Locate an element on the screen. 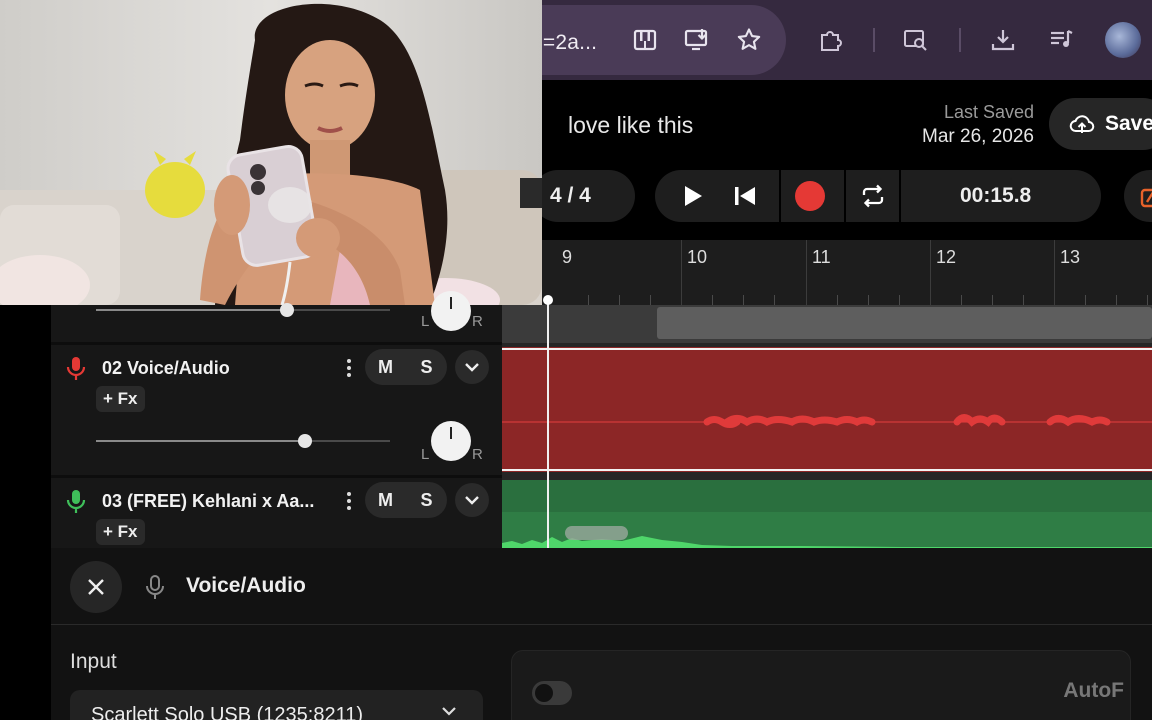 Image resolution: width=1152 pixels, height=720 pixels. bar-counter-value: 4 / 4 is located at coordinates (570, 195).